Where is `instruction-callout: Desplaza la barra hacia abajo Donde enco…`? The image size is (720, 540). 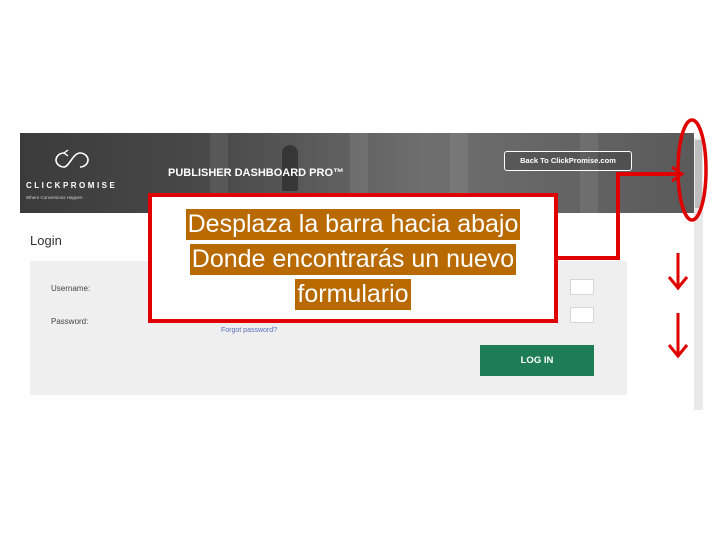
instruction-callout: Desplaza la barra hacia abajo Donde enco… is located at coordinates (353, 258).